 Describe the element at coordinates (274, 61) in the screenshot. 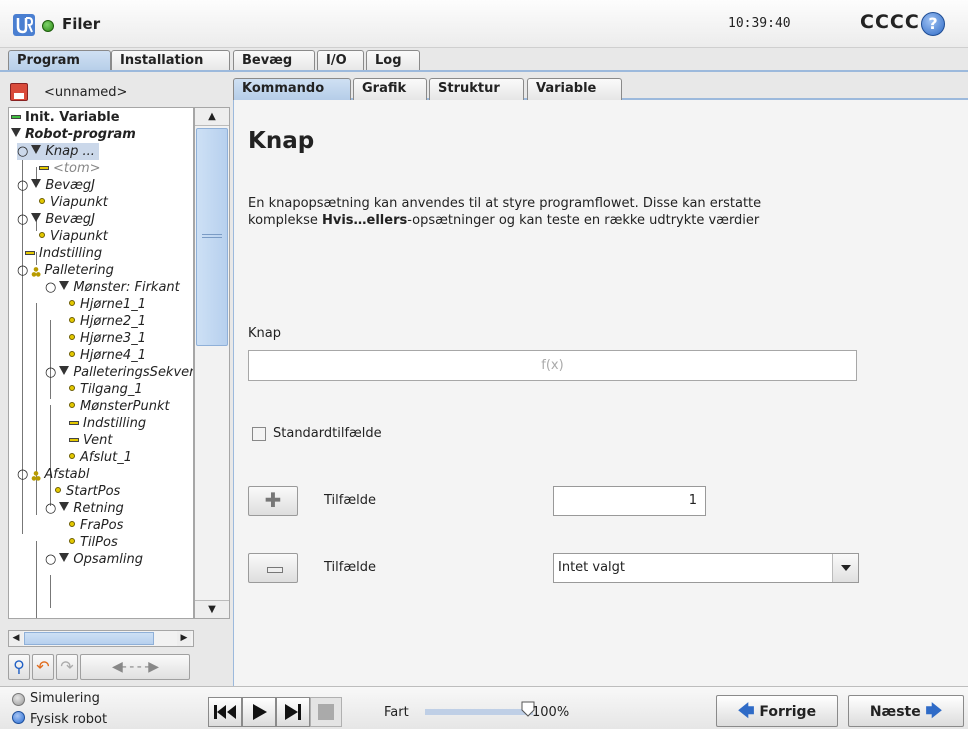

I see `tab-move: Bevæg` at that location.